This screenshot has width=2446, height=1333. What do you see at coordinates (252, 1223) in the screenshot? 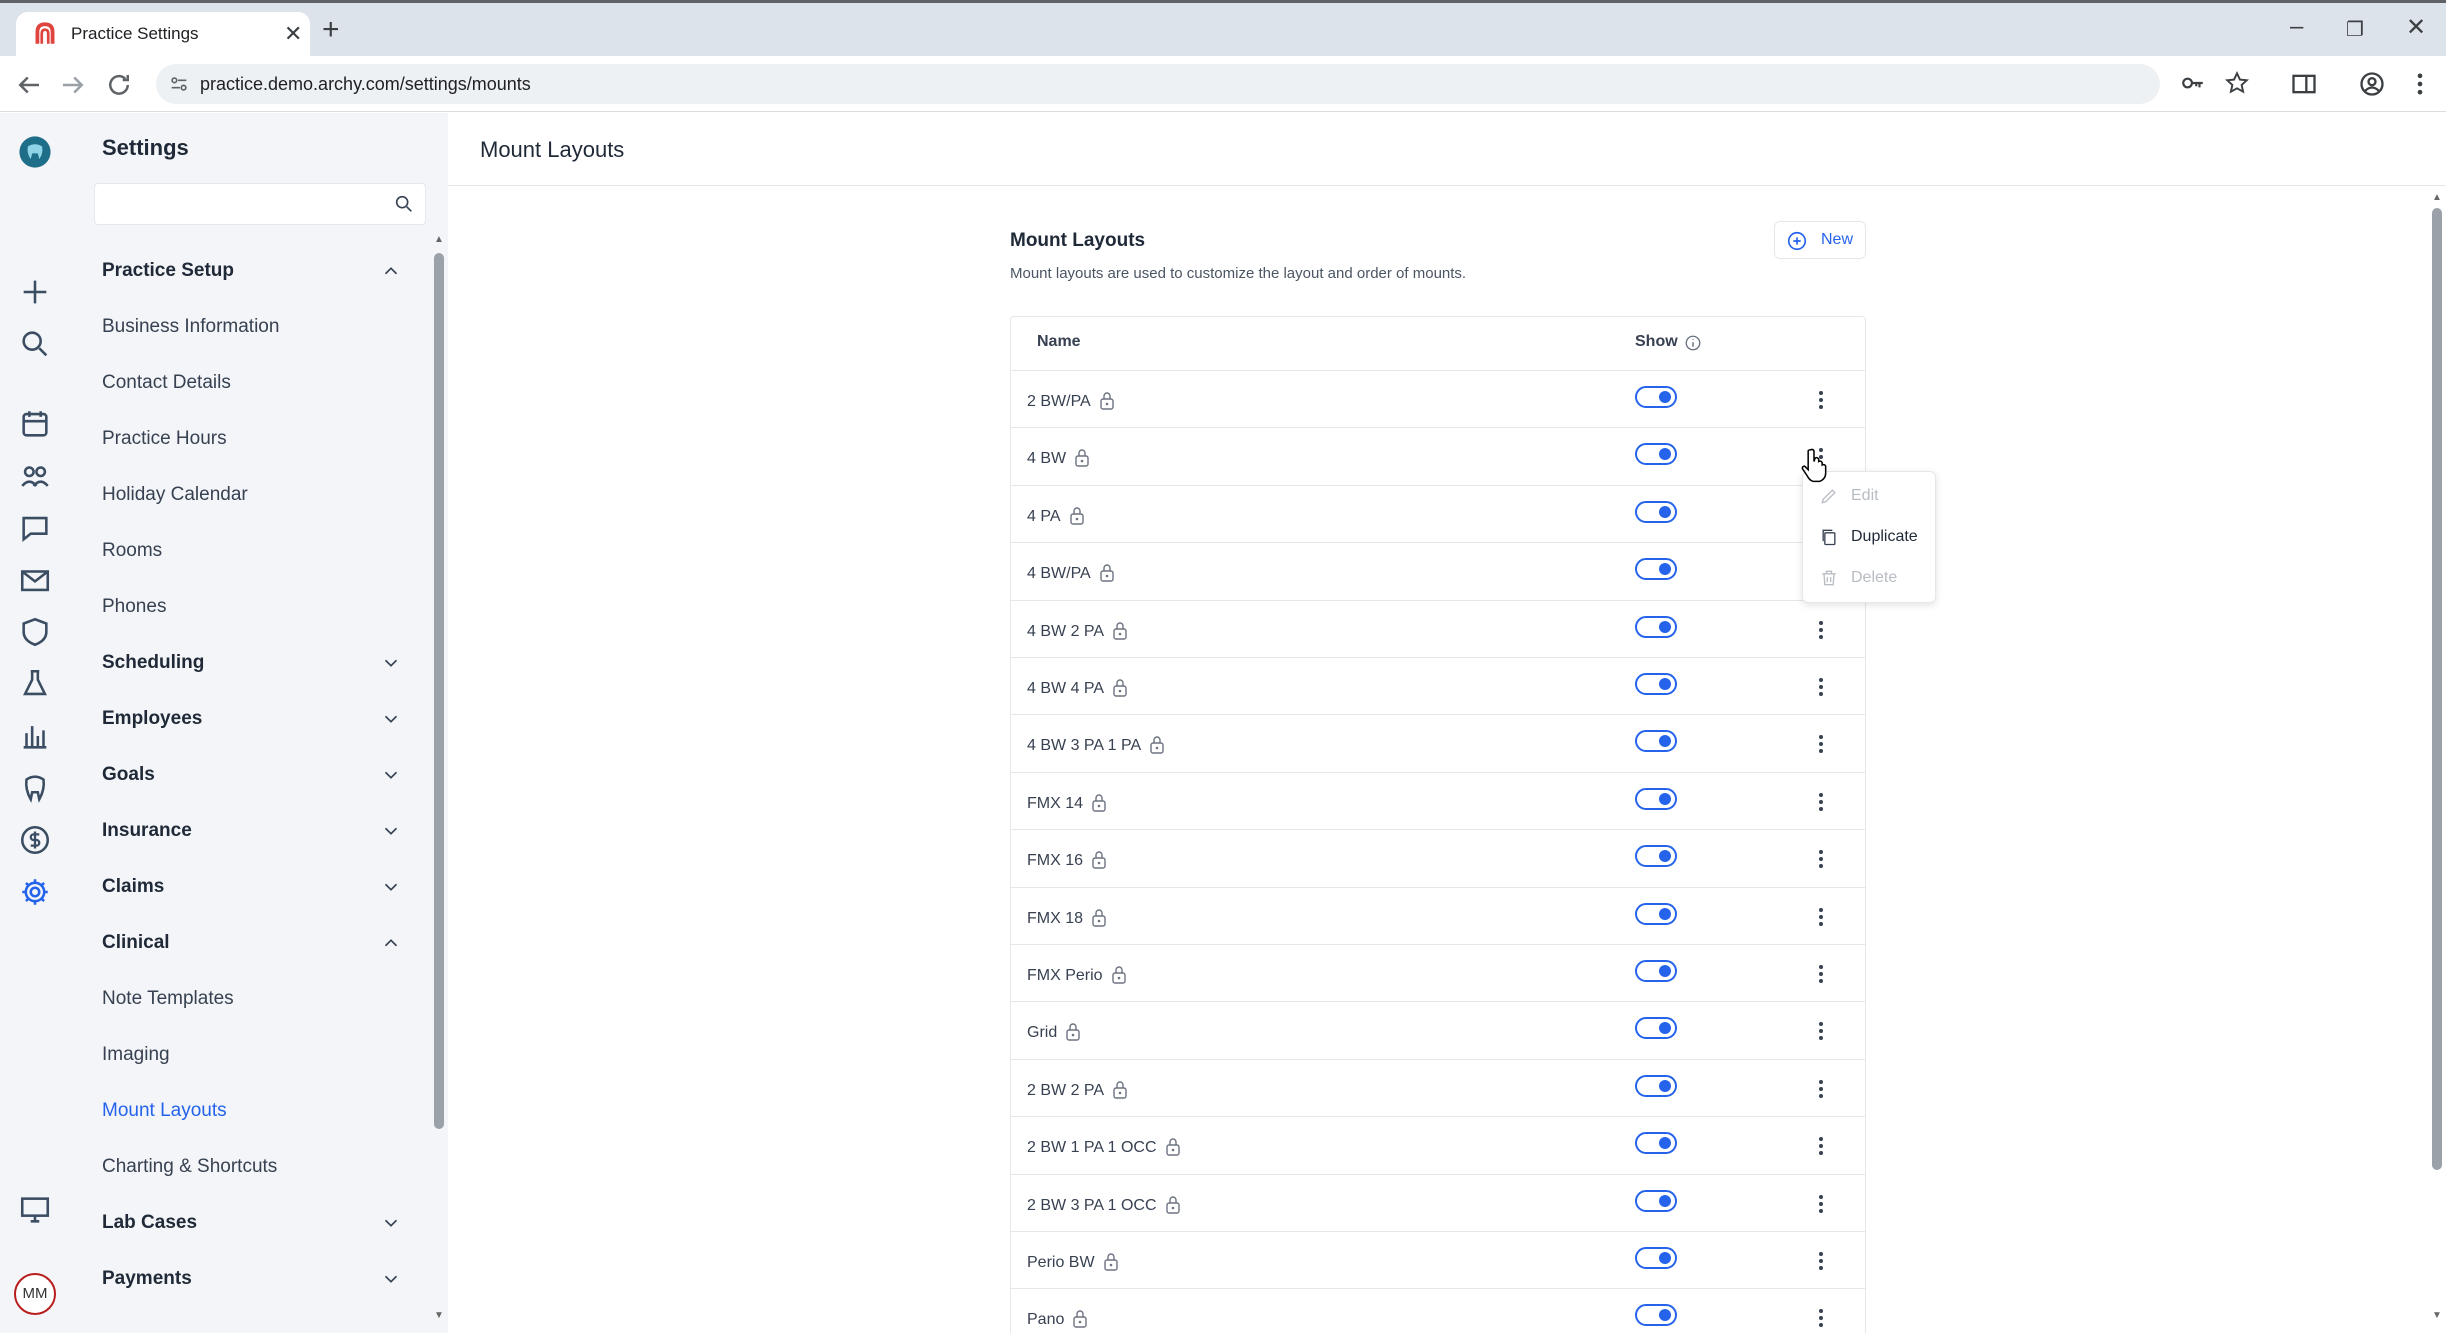
I see `nav-group-lab-cases: Lab Cases` at bounding box center [252, 1223].